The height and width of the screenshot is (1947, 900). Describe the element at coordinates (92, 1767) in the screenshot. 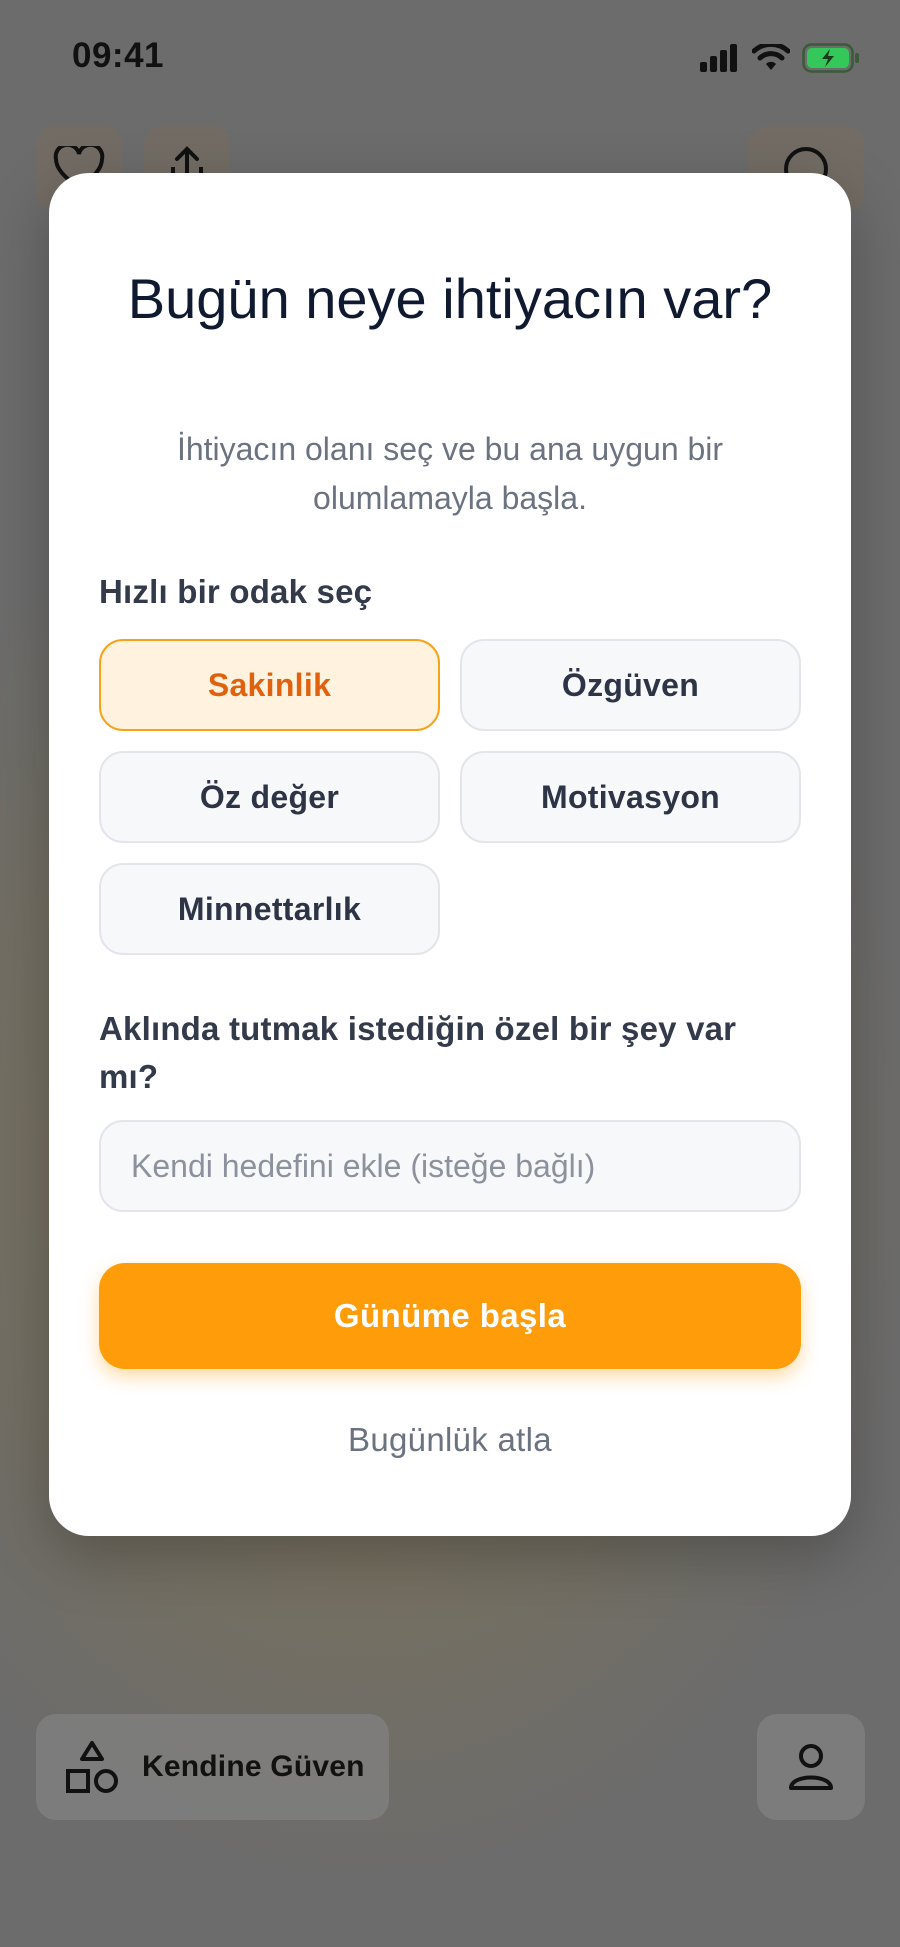

I see `shapes-icon` at that location.